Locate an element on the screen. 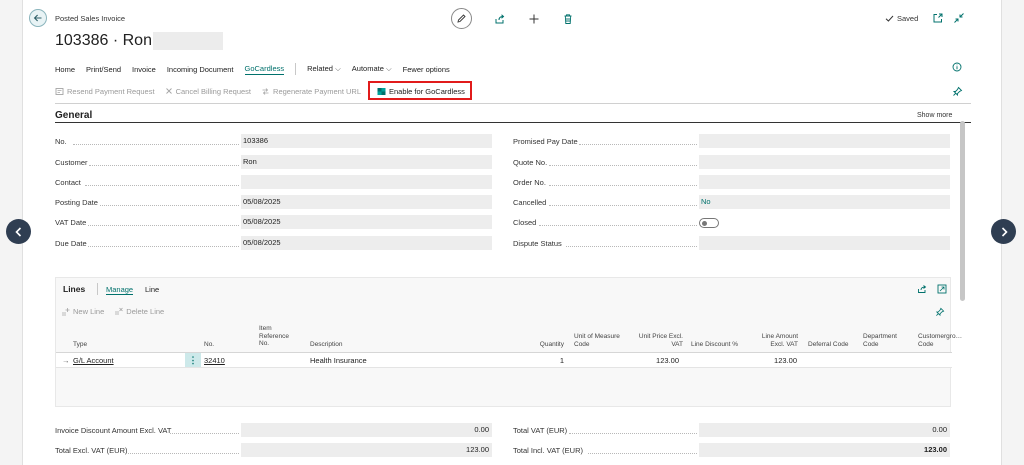  closed-toggle is located at coordinates (709, 223).